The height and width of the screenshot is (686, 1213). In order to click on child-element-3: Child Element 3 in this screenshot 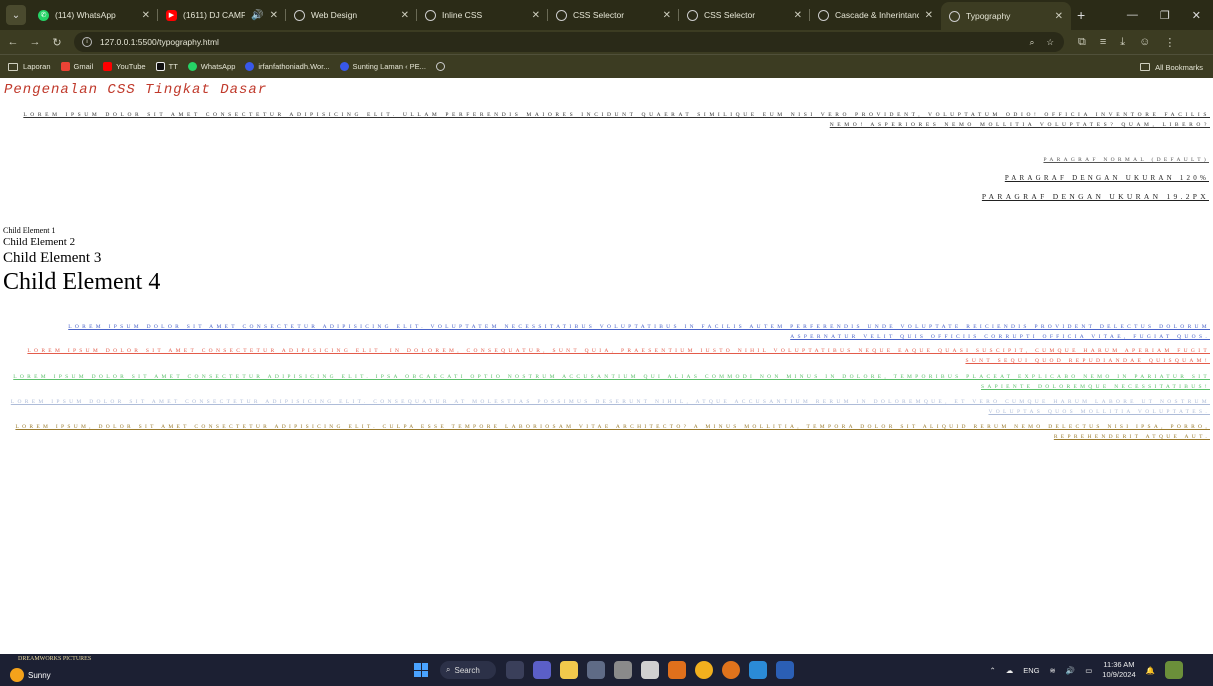, I will do `click(52, 258)`.